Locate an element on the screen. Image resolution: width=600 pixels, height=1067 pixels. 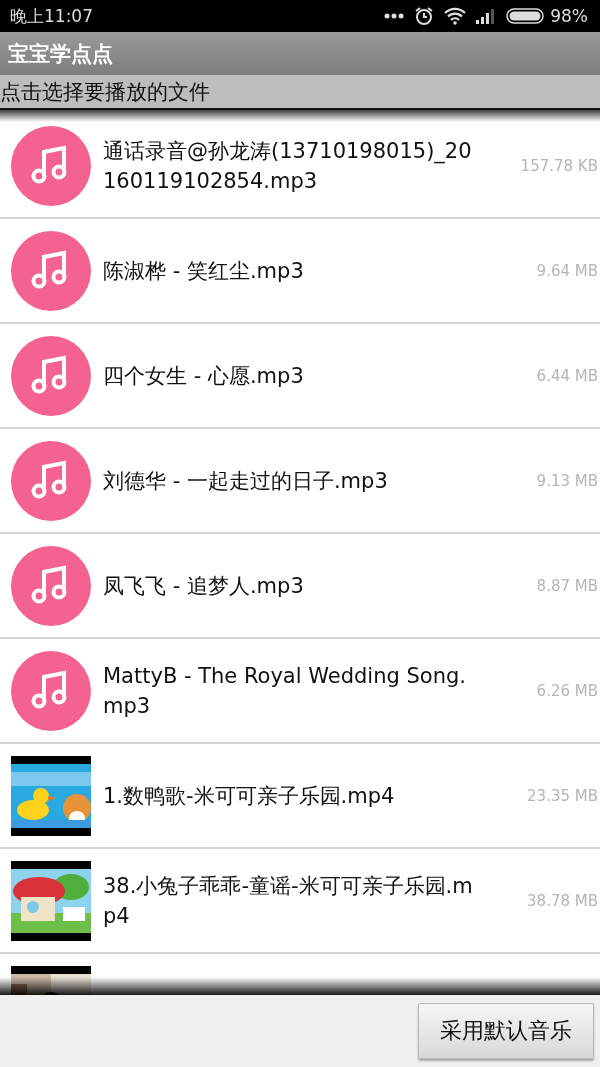
file-size: 9.64 MB is located at coordinates (567, 270).